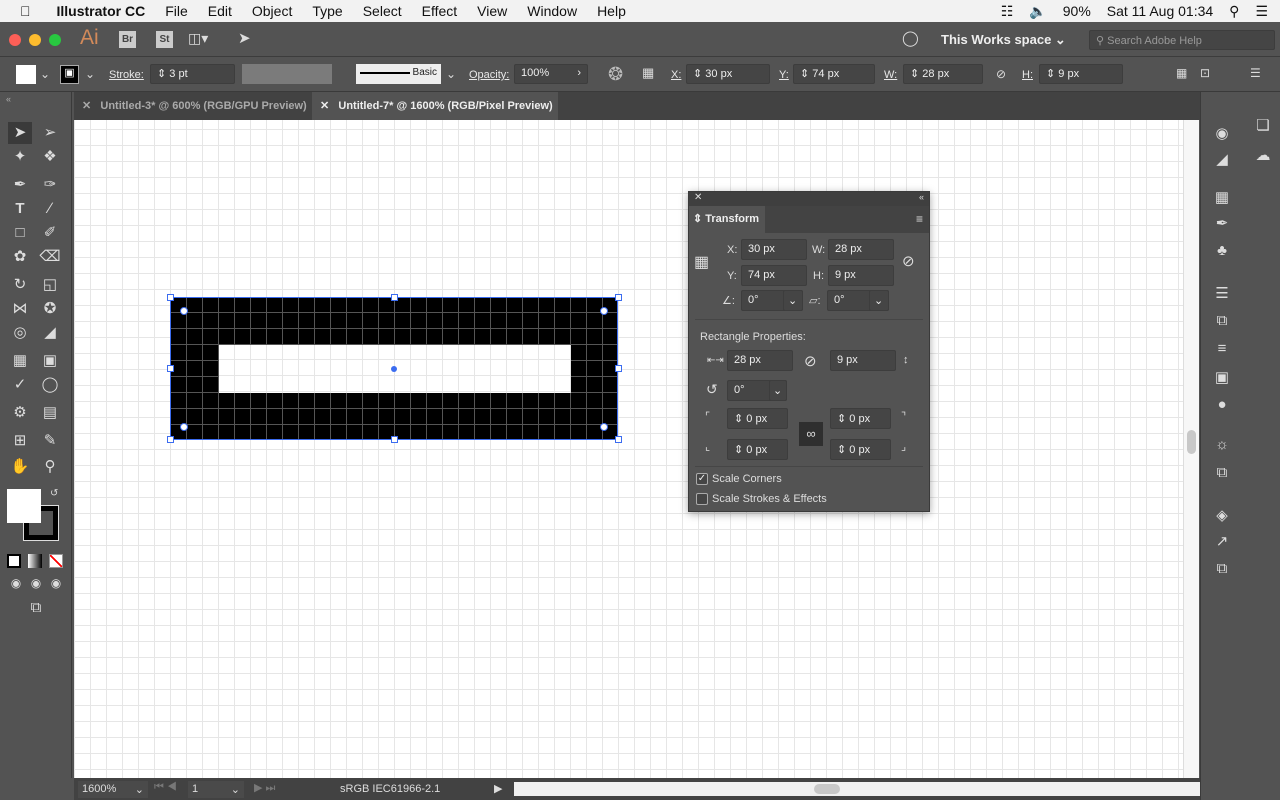  What do you see at coordinates (1222, 320) in the screenshot?
I see `pathfinder-icon: ⧉` at bounding box center [1222, 320].